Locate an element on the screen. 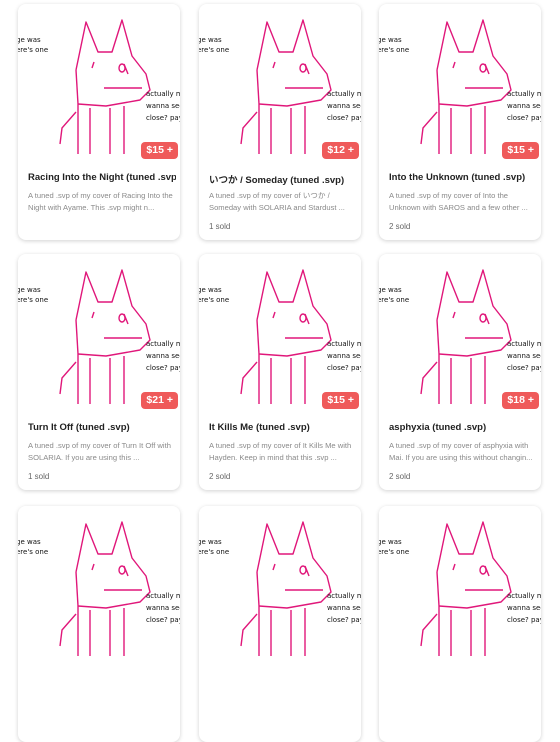 This screenshot has width=560, height=742. product-title: Racing Into the Night (tuned .svp) is located at coordinates (102, 177).